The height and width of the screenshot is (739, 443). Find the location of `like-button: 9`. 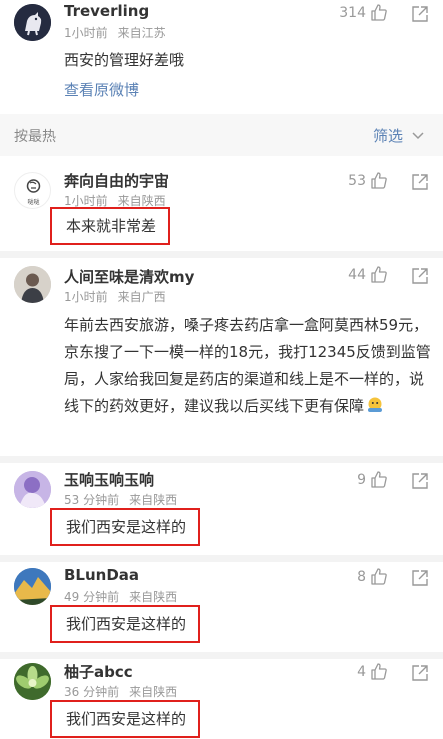

like-button: 9 is located at coordinates (372, 479).